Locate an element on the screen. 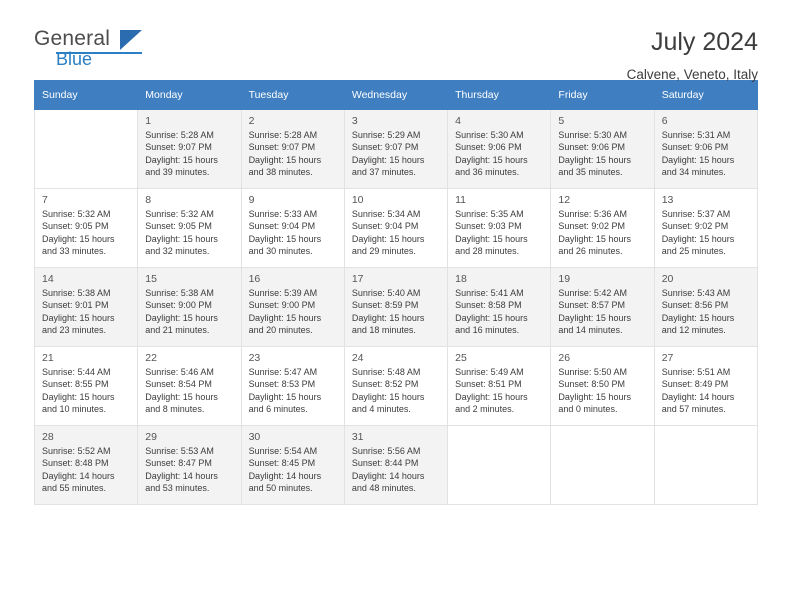 The width and height of the screenshot is (792, 612). day-number: 13 is located at coordinates (667, 200).